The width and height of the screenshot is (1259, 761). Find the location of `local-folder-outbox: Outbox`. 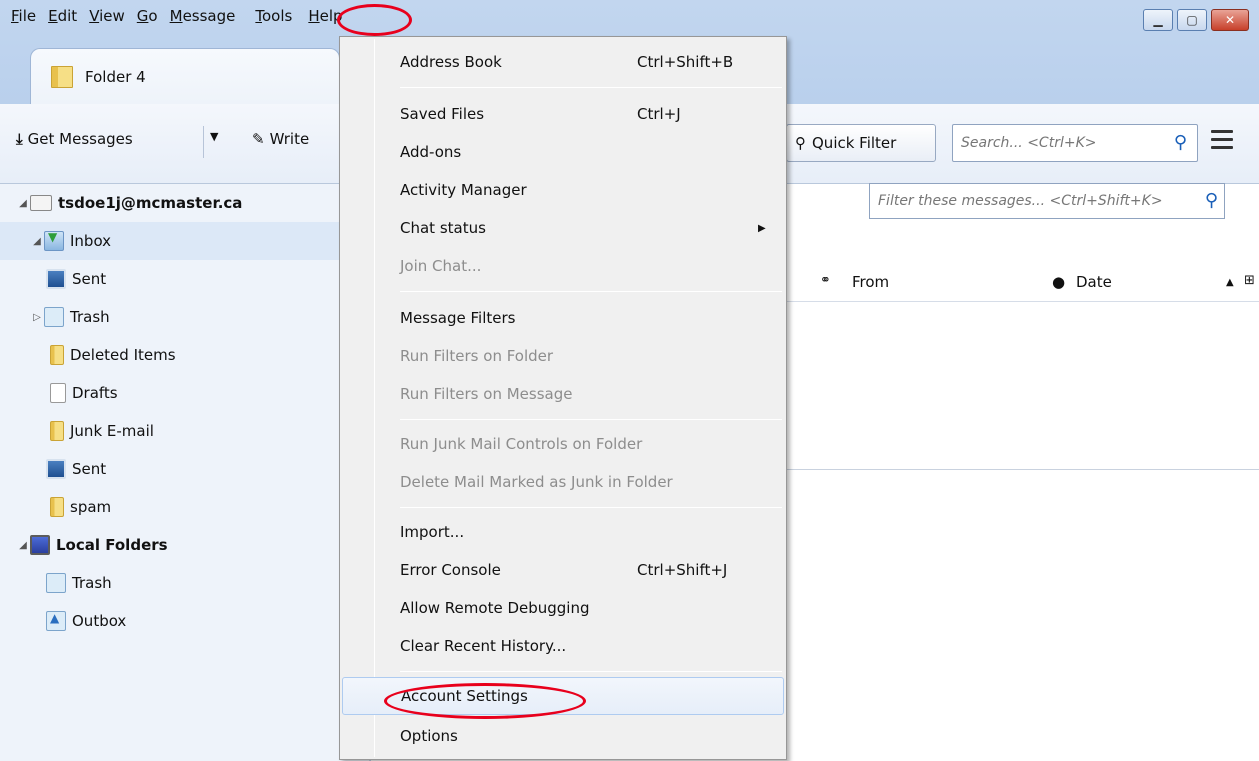

local-folder-outbox: Outbox is located at coordinates (86, 621).